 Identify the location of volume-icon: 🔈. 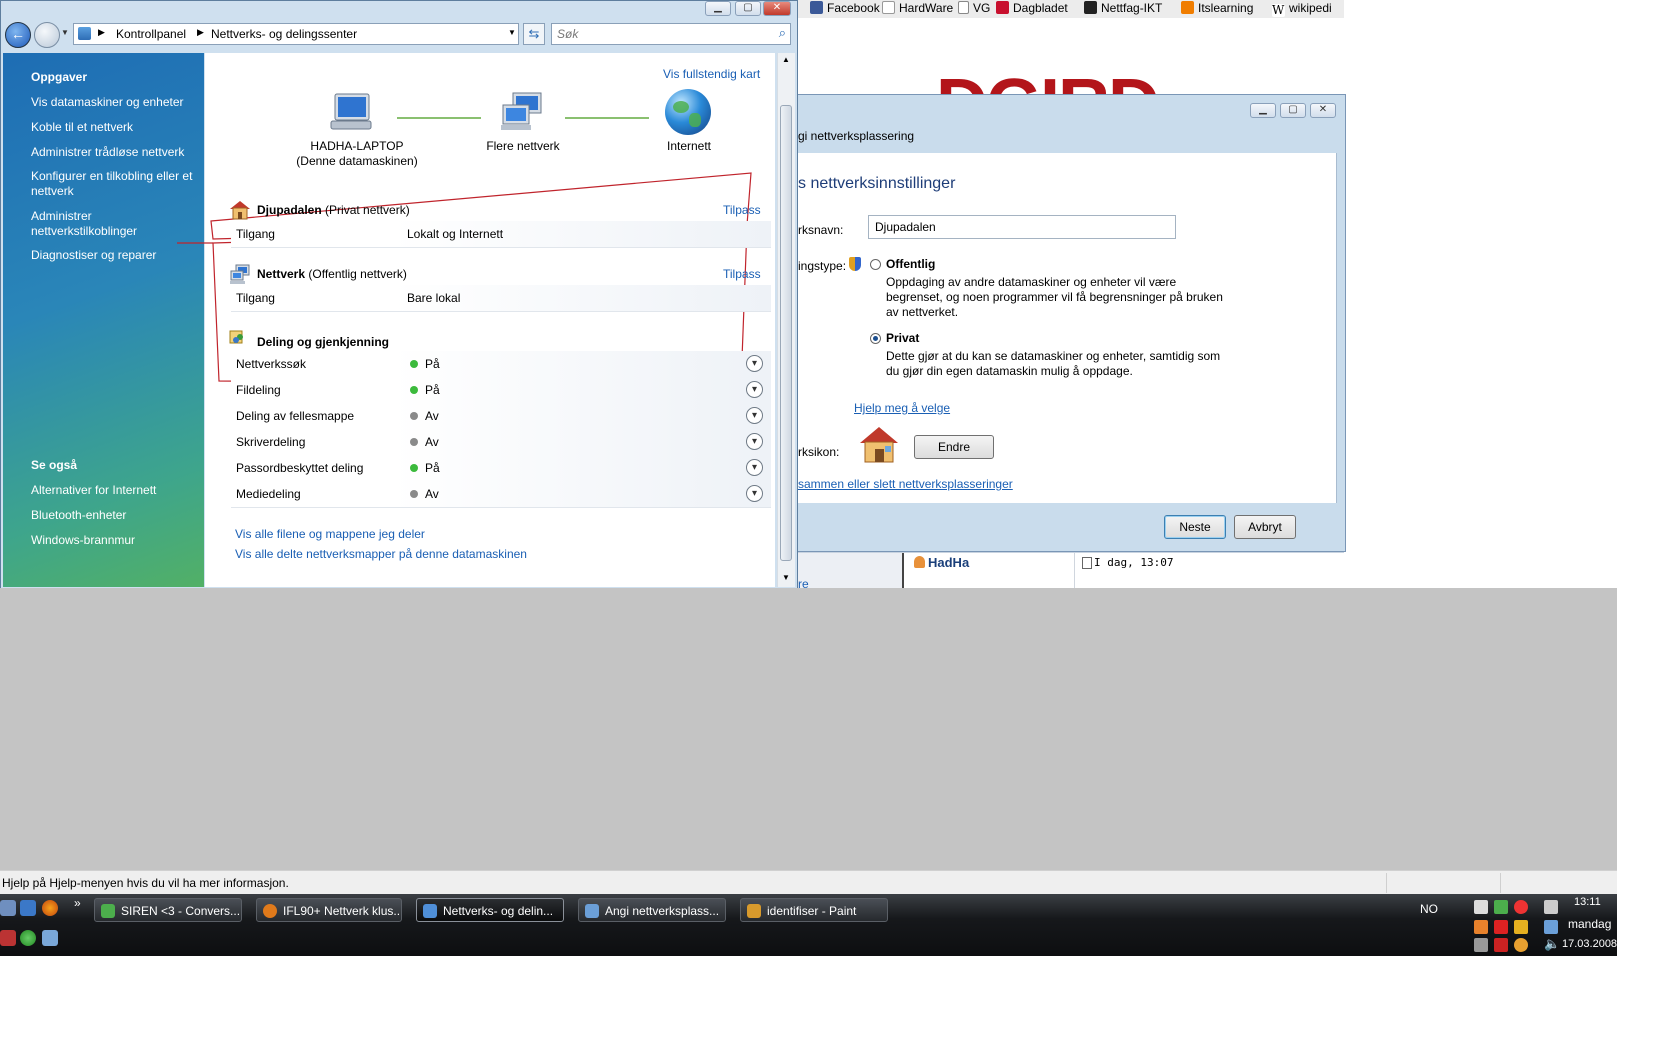
(1552, 944).